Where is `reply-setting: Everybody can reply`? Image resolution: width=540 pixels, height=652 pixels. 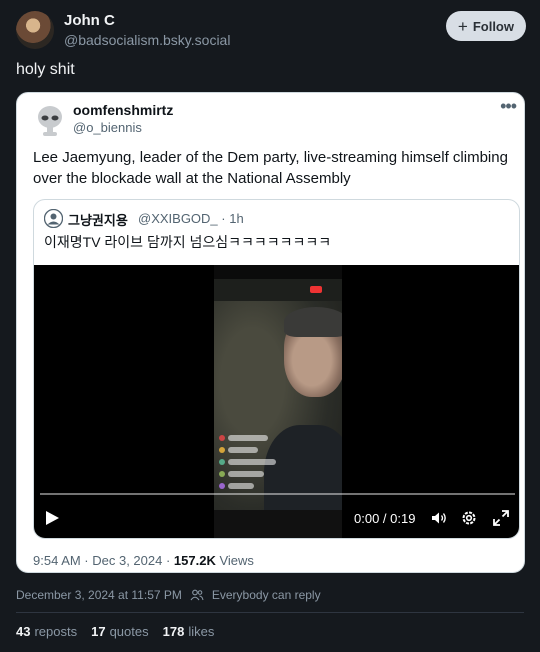 reply-setting: Everybody can reply is located at coordinates (266, 595).